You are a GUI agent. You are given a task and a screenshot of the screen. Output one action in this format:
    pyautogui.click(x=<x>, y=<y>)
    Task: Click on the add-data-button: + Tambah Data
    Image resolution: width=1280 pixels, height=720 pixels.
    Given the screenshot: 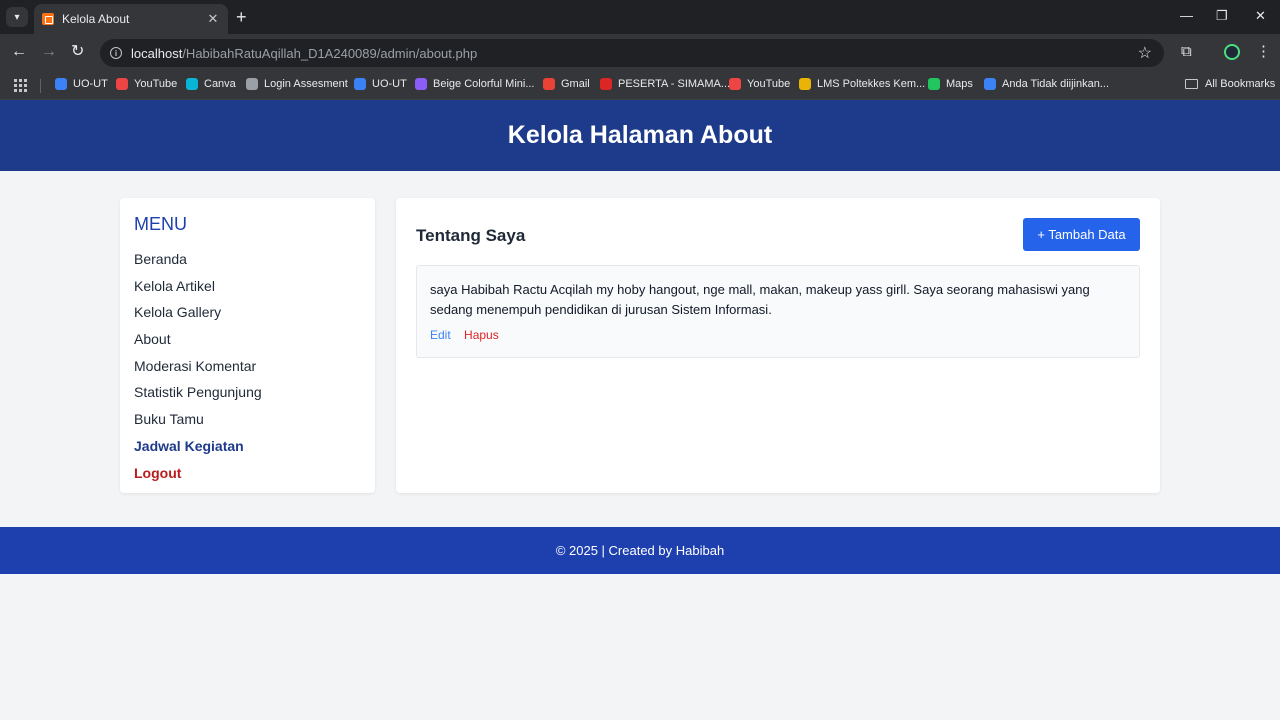 What is the action you would take?
    pyautogui.click(x=1081, y=234)
    